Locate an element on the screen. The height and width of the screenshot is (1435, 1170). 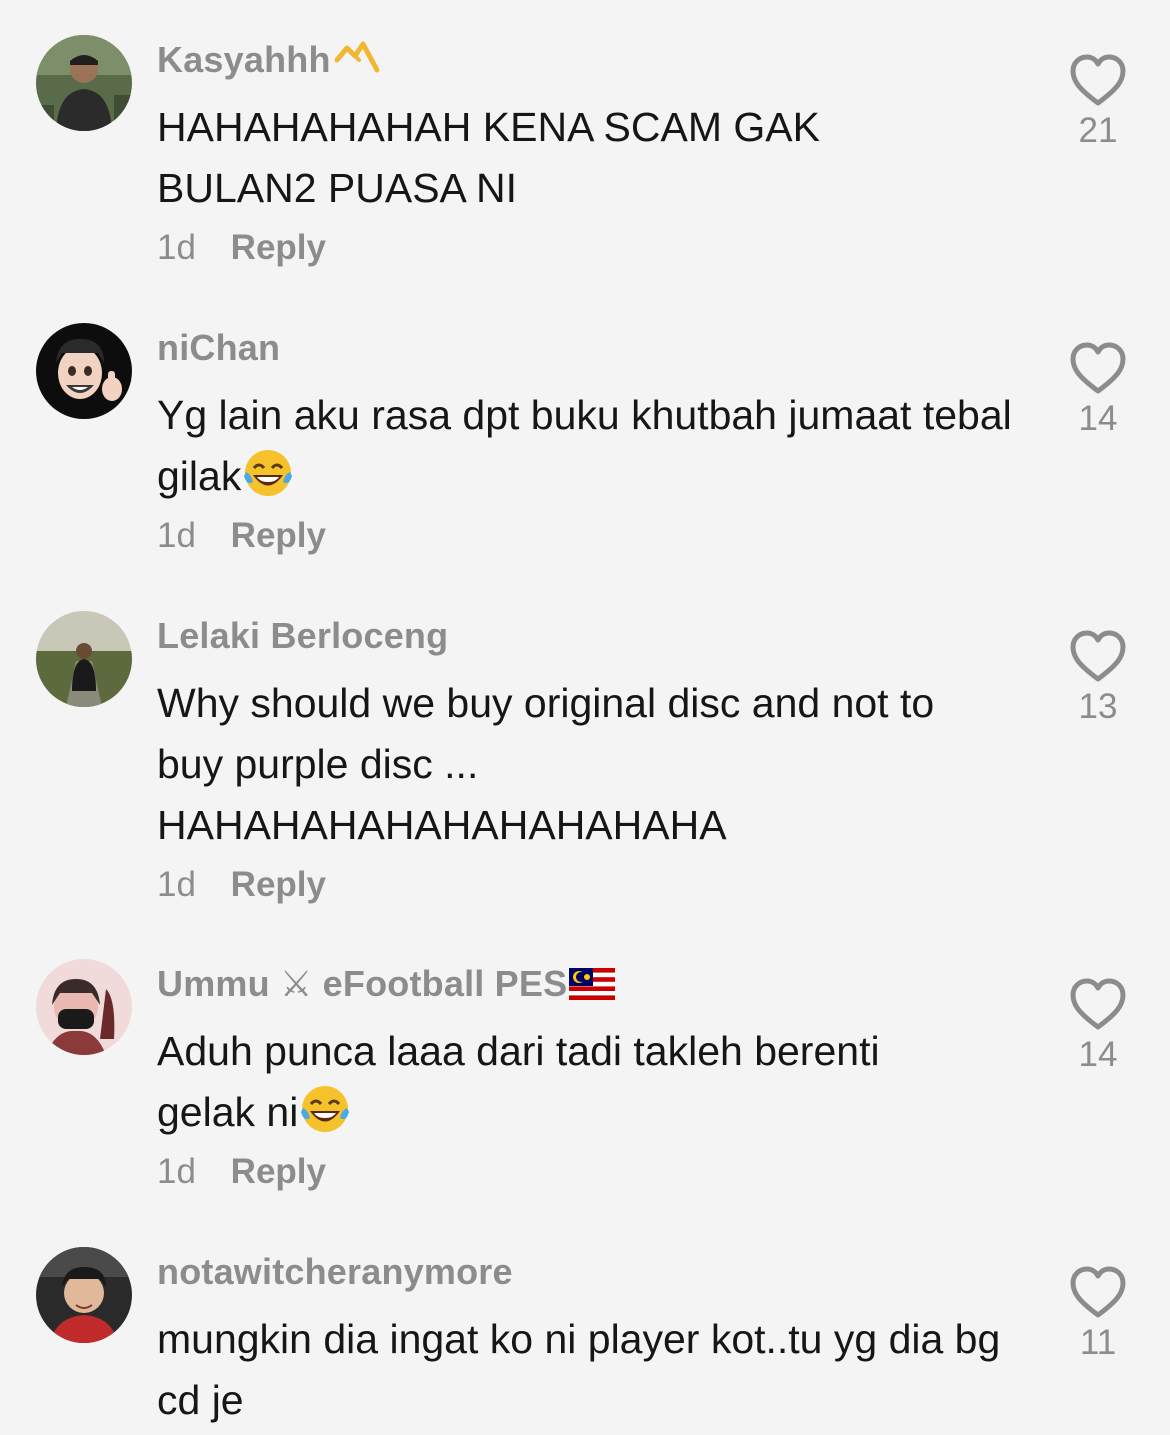
comment-username: niChan is located at coordinates (218, 348).